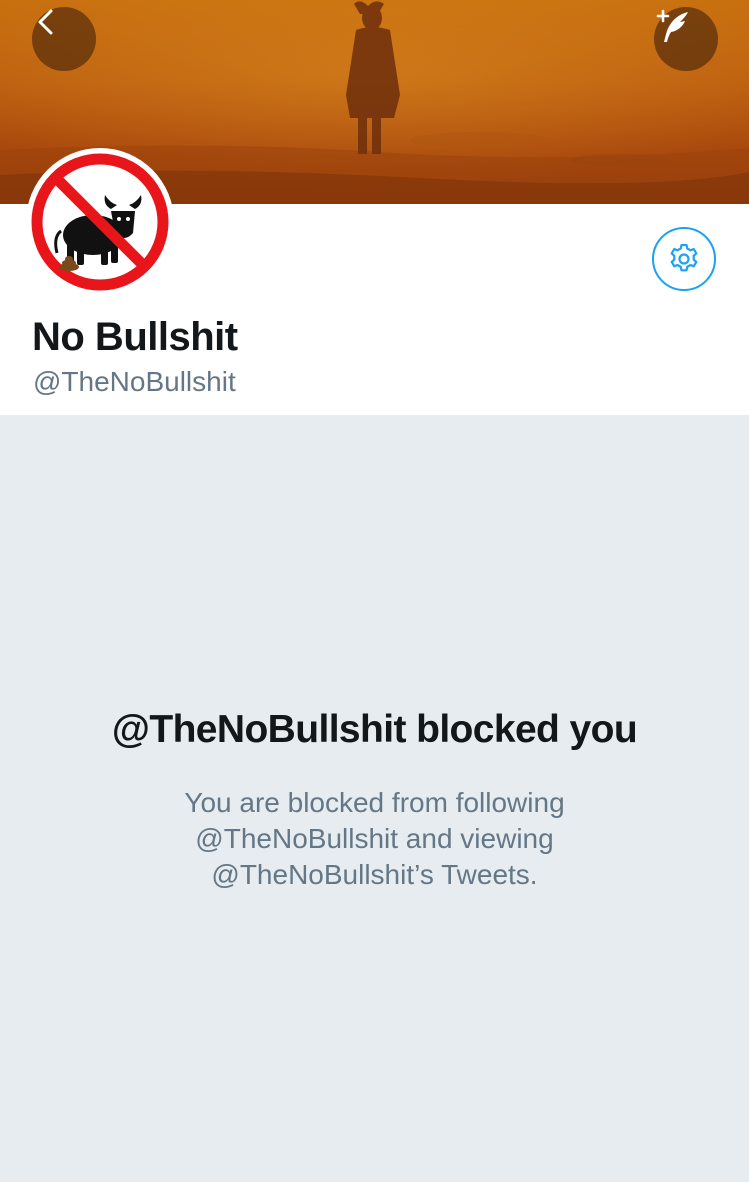 Image resolution: width=749 pixels, height=1182 pixels. What do you see at coordinates (135, 337) in the screenshot?
I see `display-name: No Bullshit` at bounding box center [135, 337].